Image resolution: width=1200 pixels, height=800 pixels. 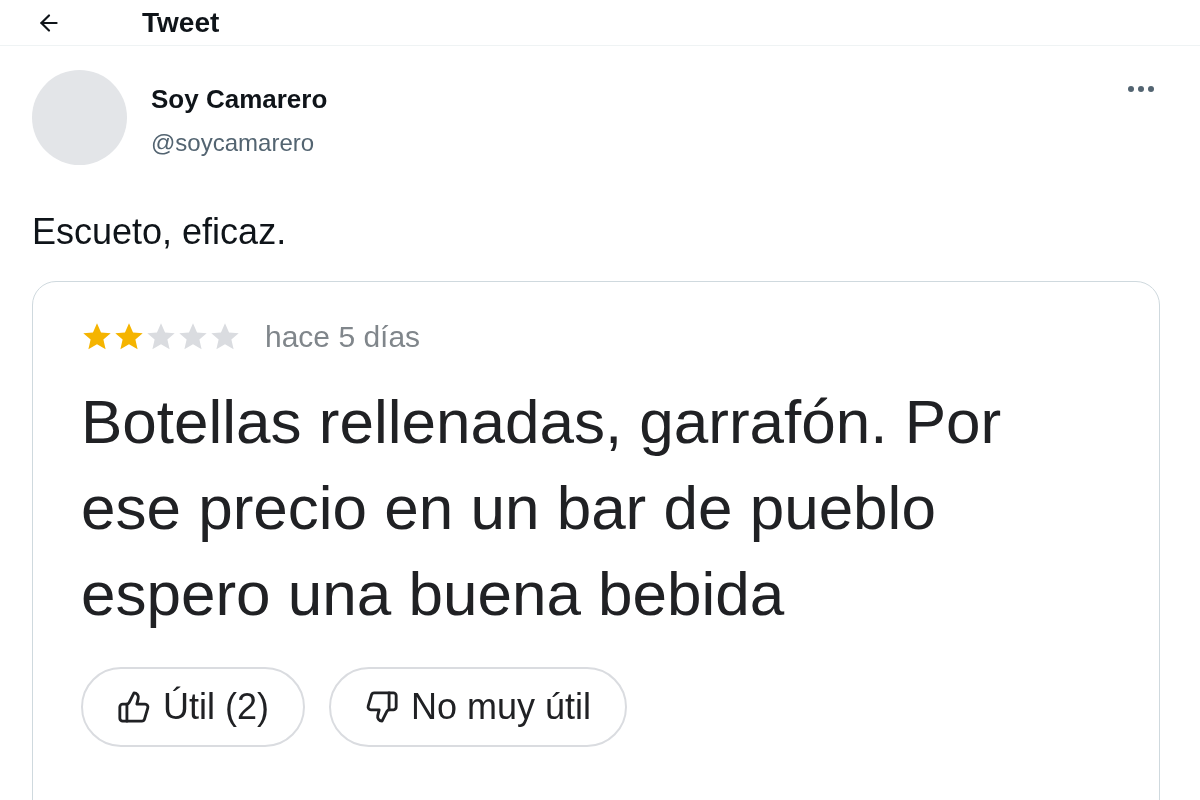 What do you see at coordinates (1141, 89) in the screenshot?
I see `more-options-icon` at bounding box center [1141, 89].